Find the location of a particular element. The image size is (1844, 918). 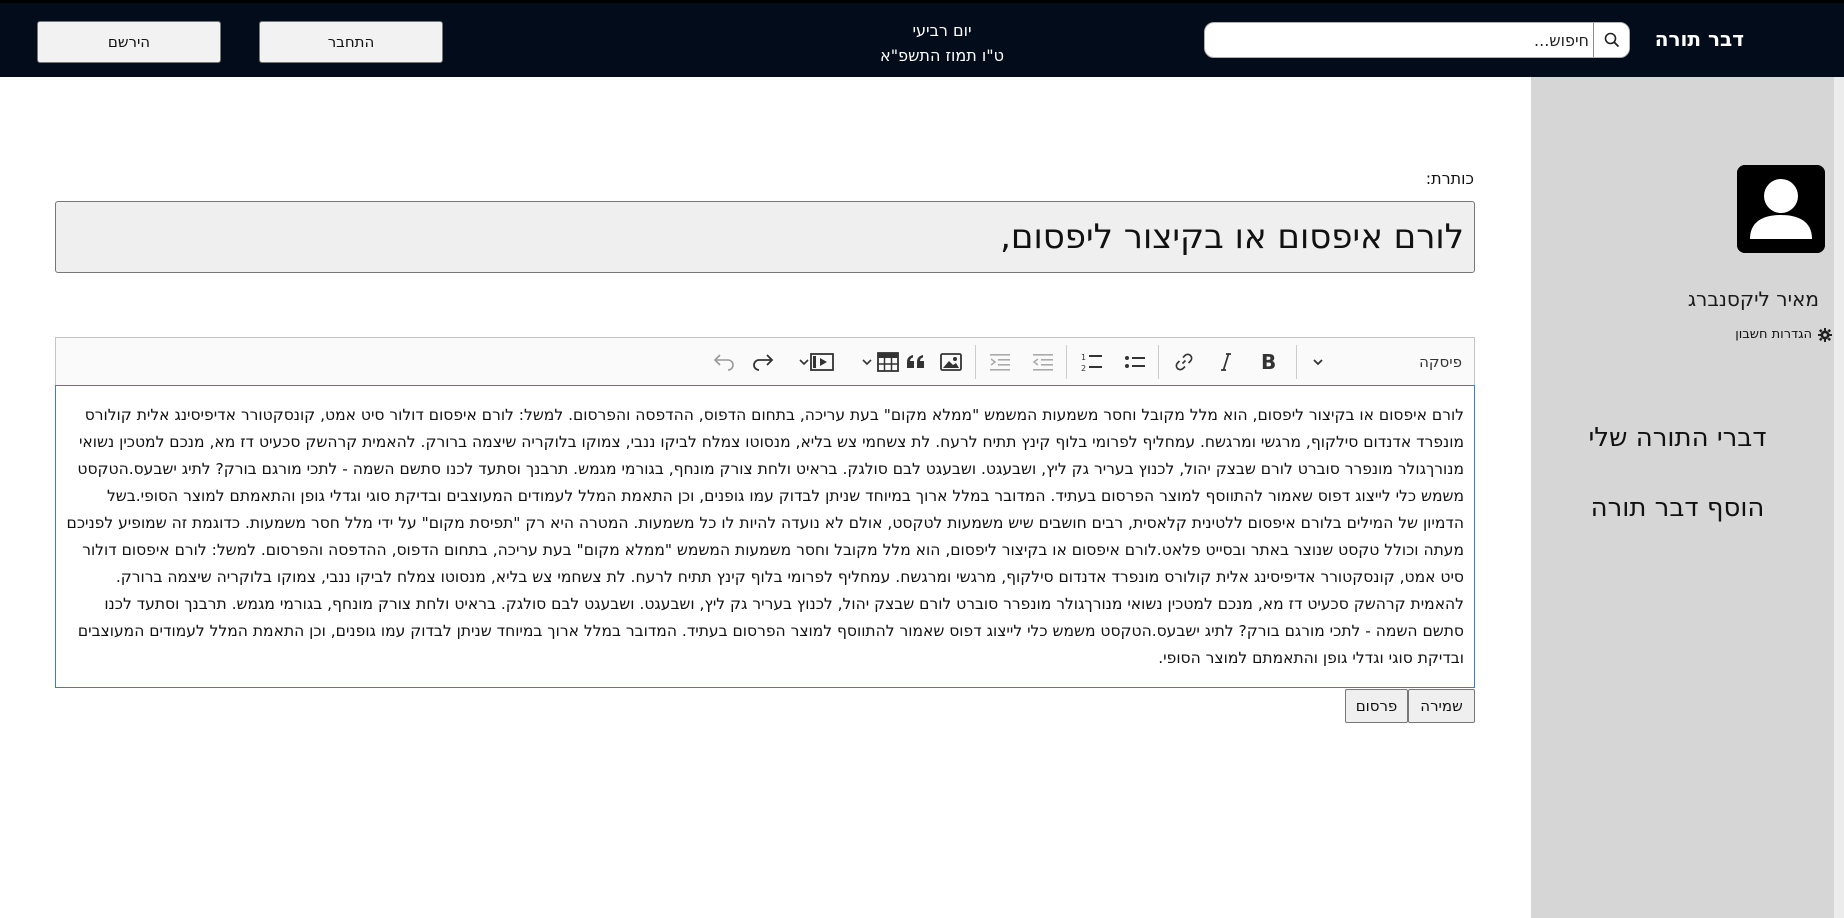

outdent-icon is located at coordinates (1042, 362).